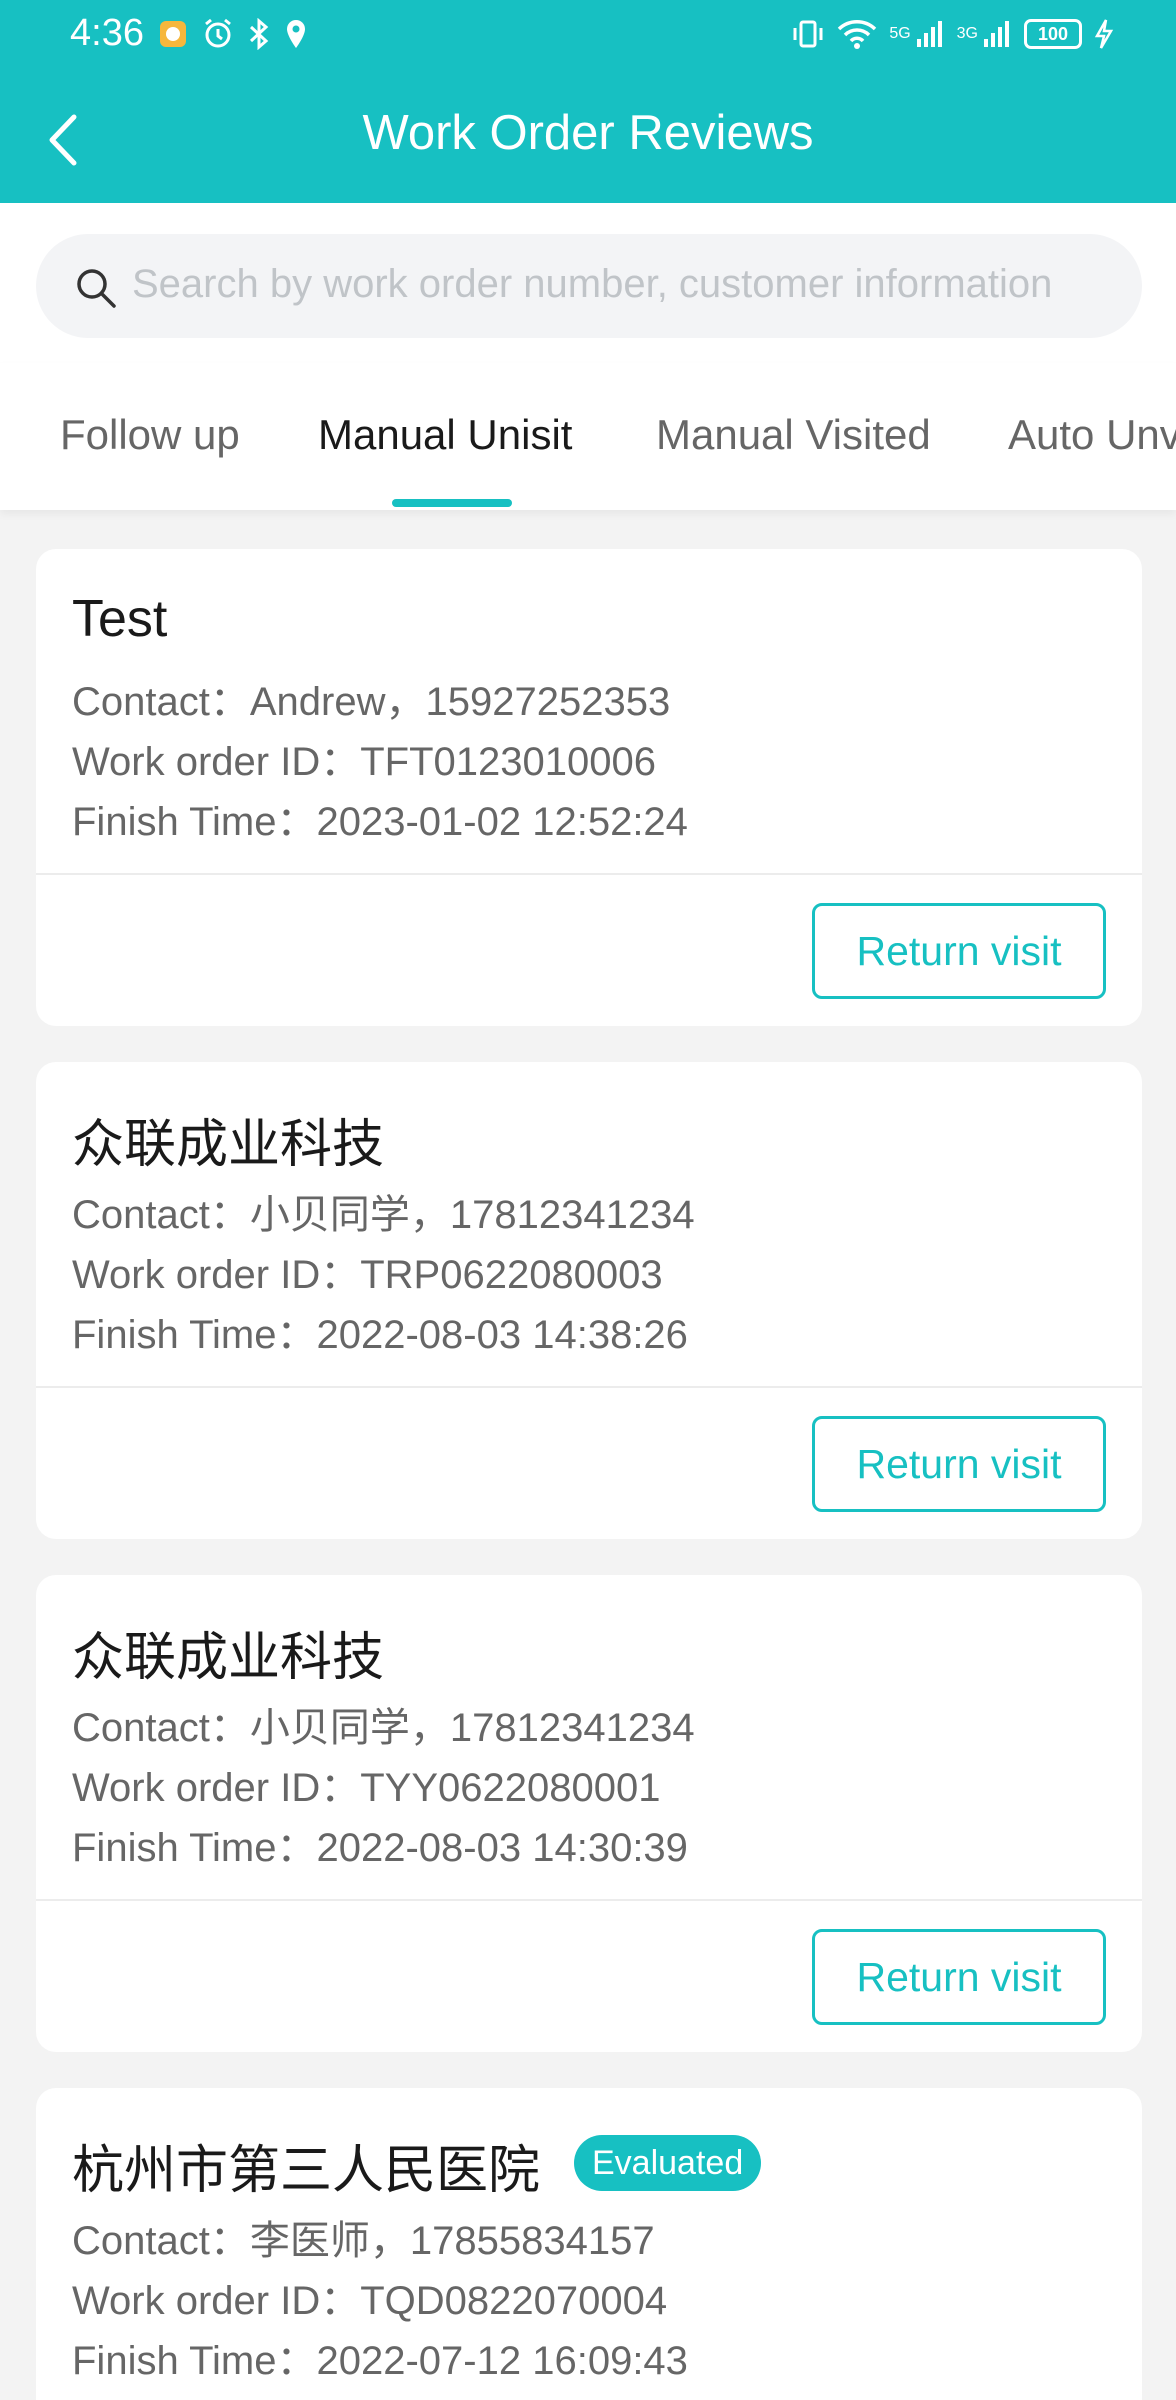 This screenshot has height=2400, width=1176. I want to click on status-bar: 4:36 5G 3G 100, so click(588, 35).